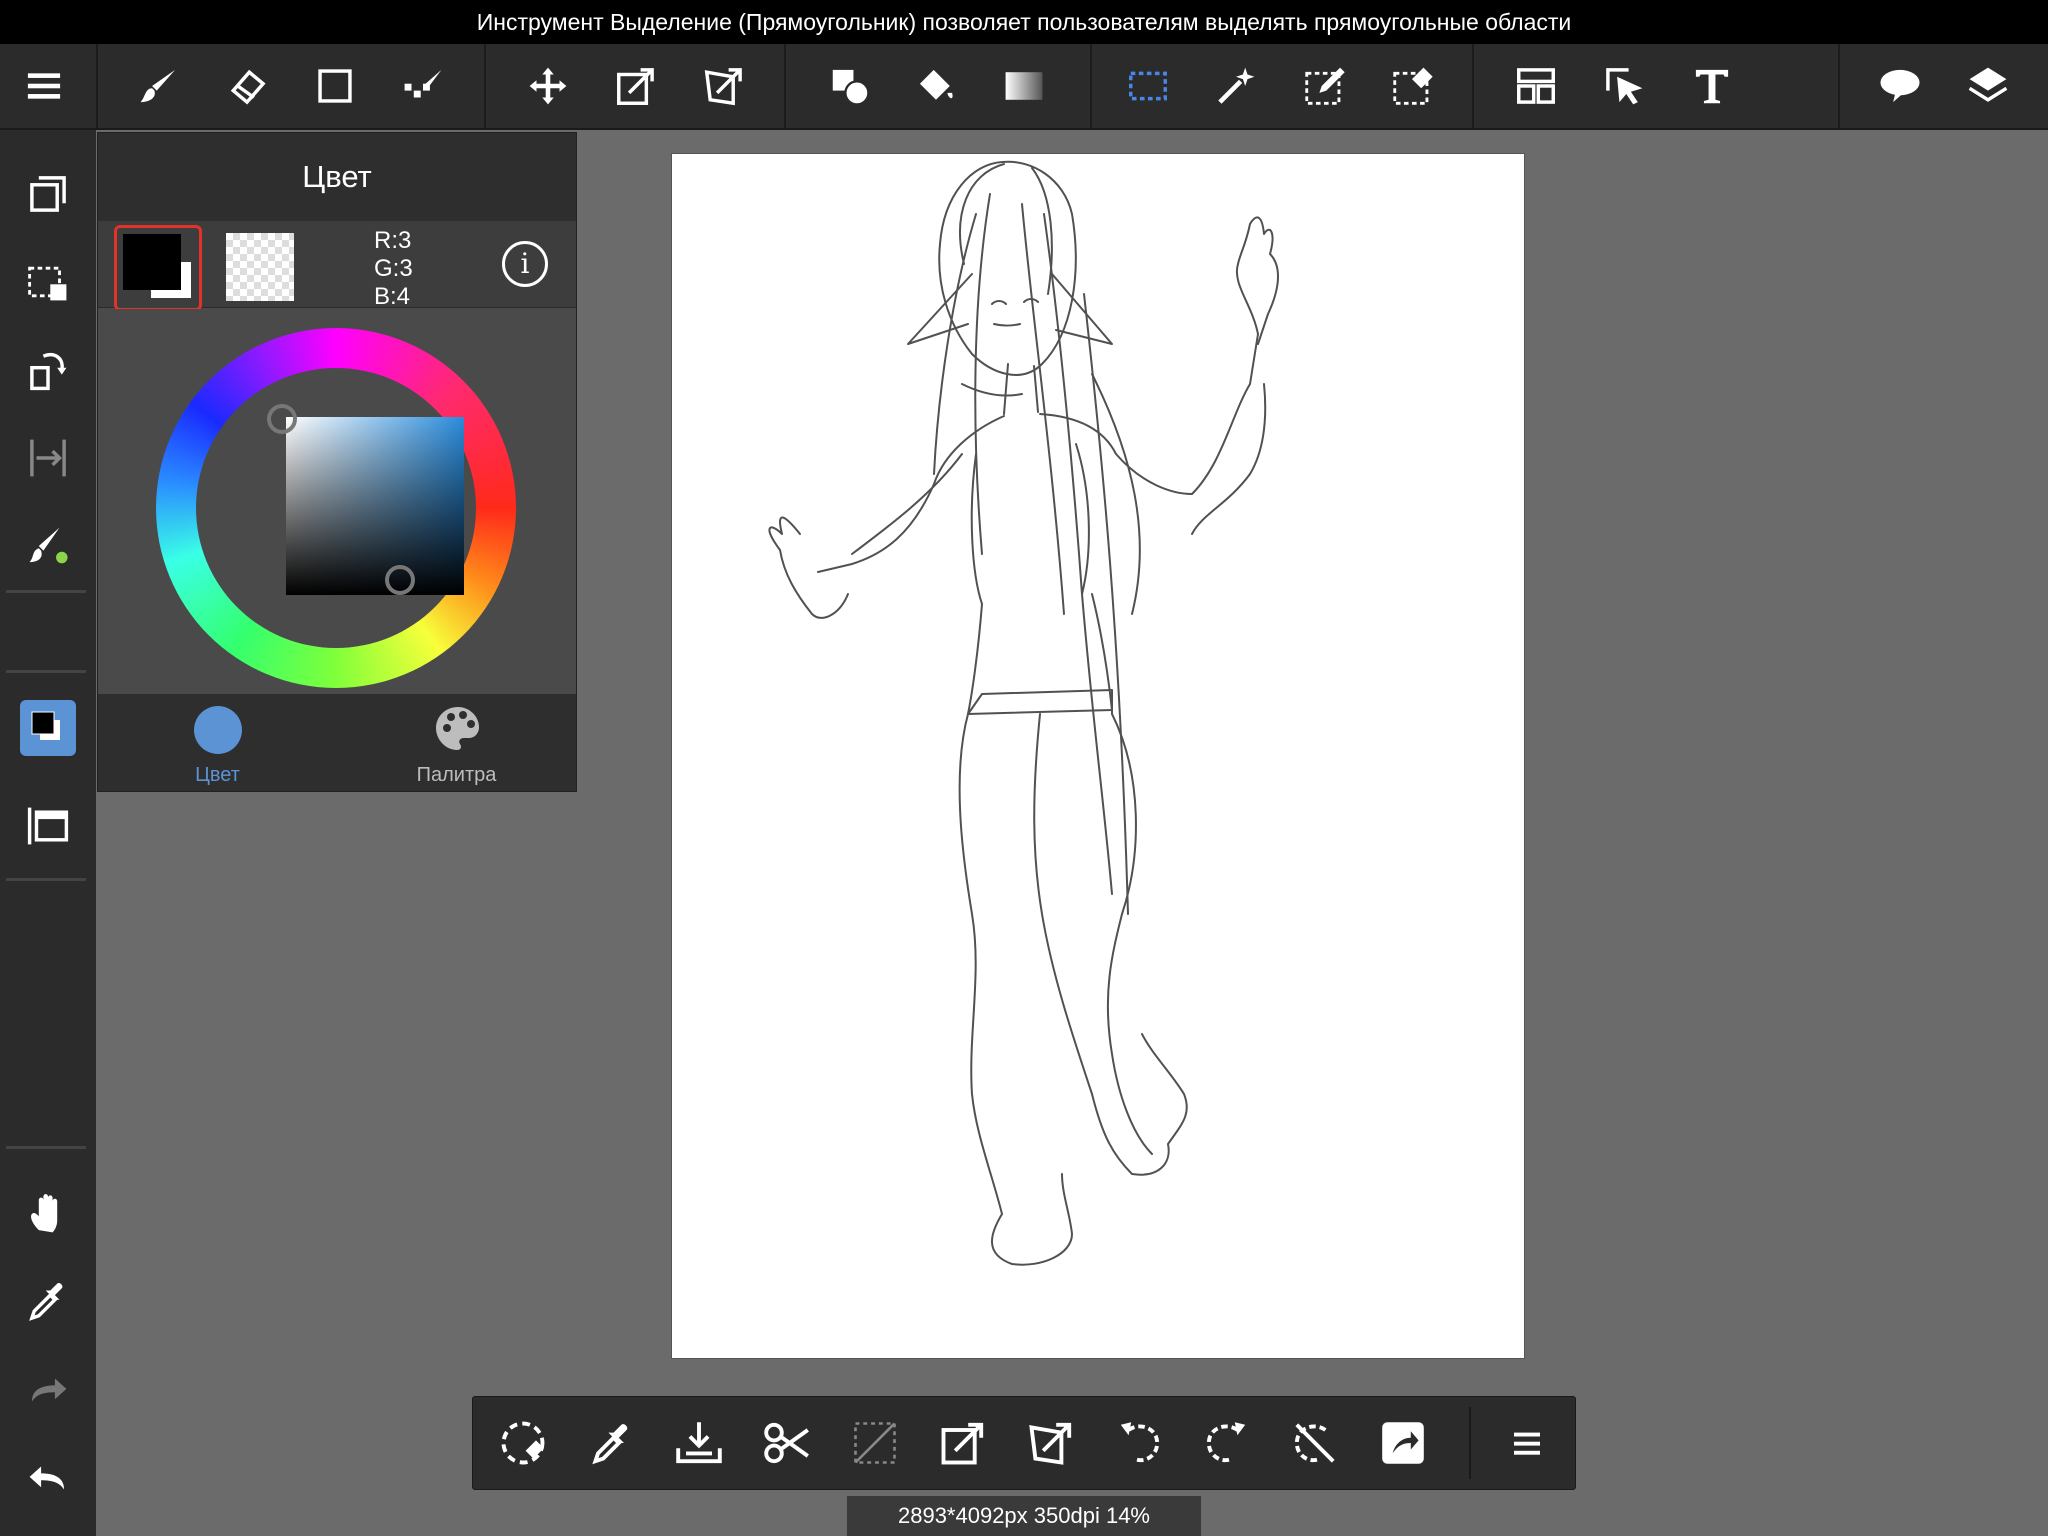  What do you see at coordinates (875, 1443) in the screenshot?
I see `clear-icon` at bounding box center [875, 1443].